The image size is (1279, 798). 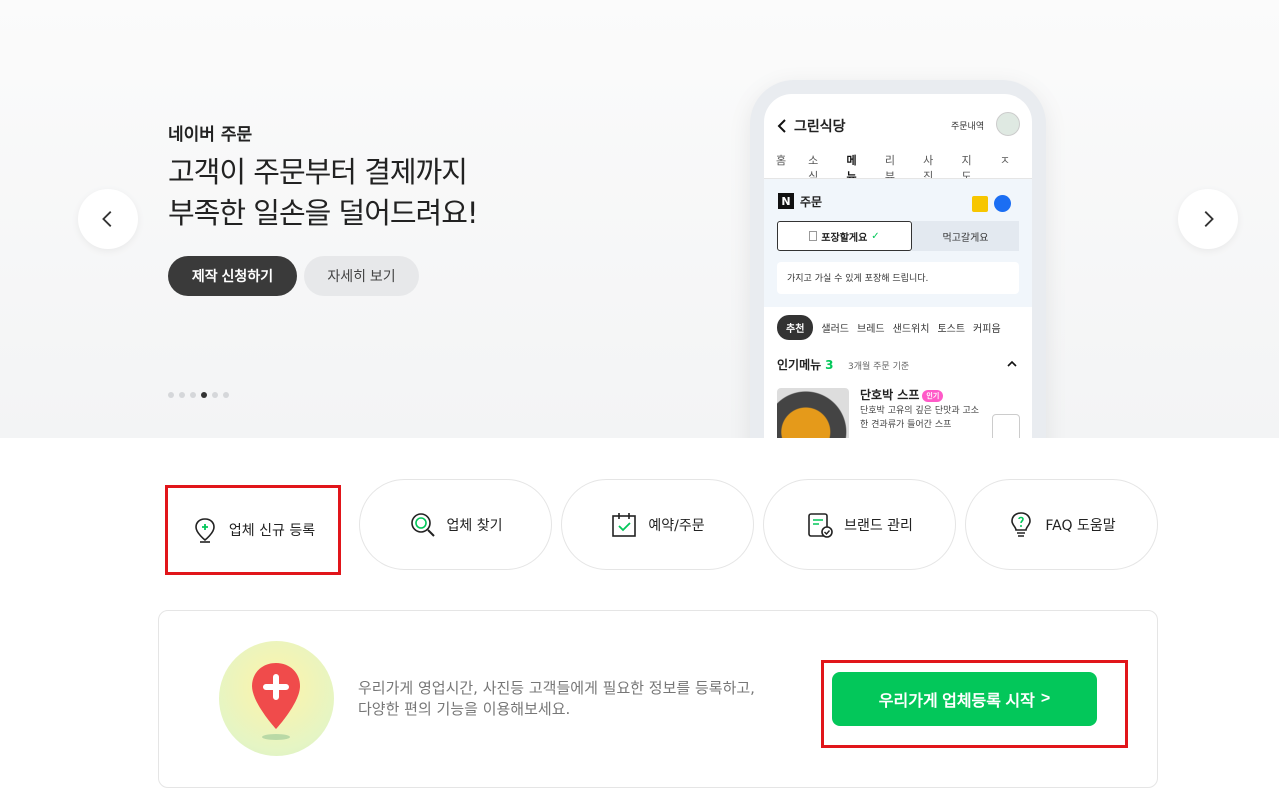 I want to click on chip: 커피음, so click(x=987, y=329).